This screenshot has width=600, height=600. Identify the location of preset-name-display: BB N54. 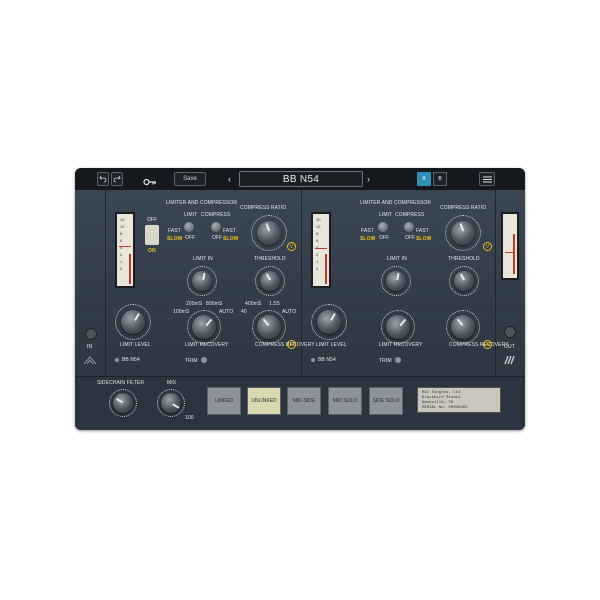
(301, 179).